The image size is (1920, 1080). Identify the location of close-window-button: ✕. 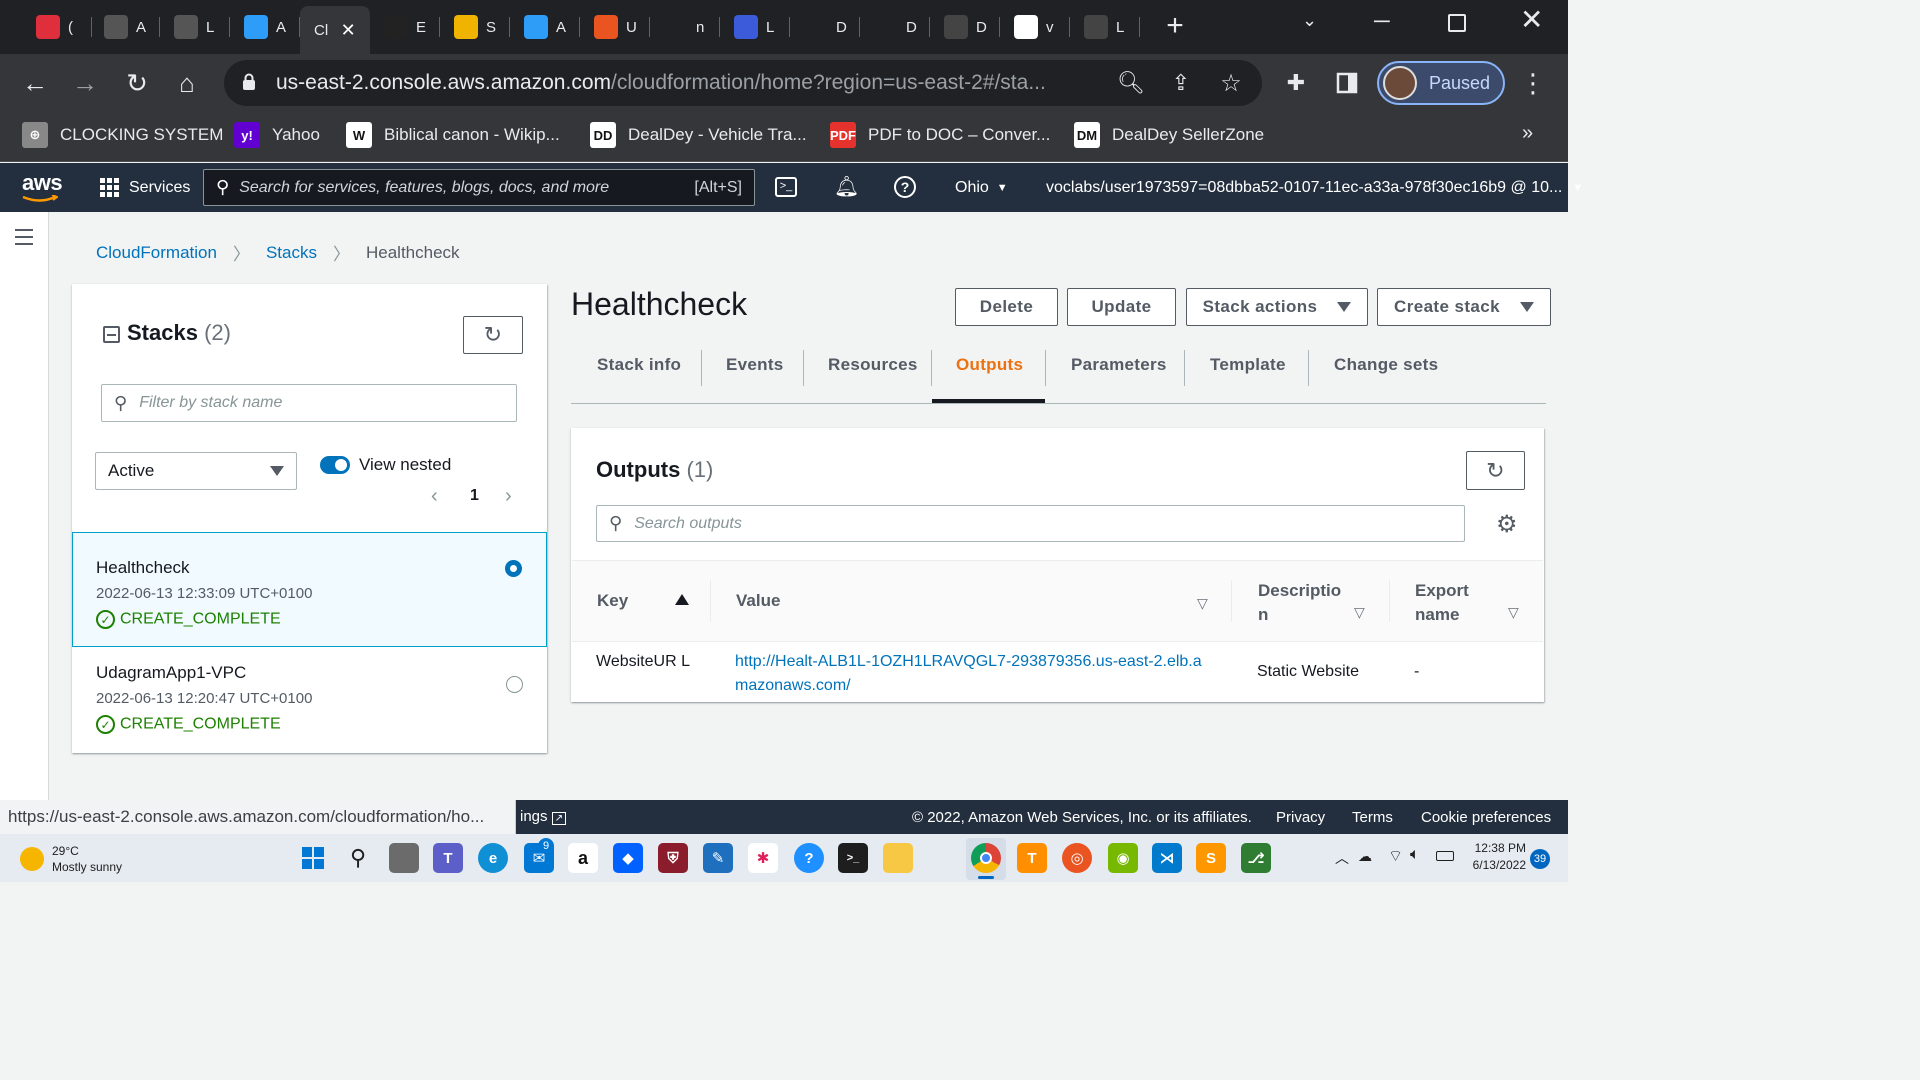
(1532, 20).